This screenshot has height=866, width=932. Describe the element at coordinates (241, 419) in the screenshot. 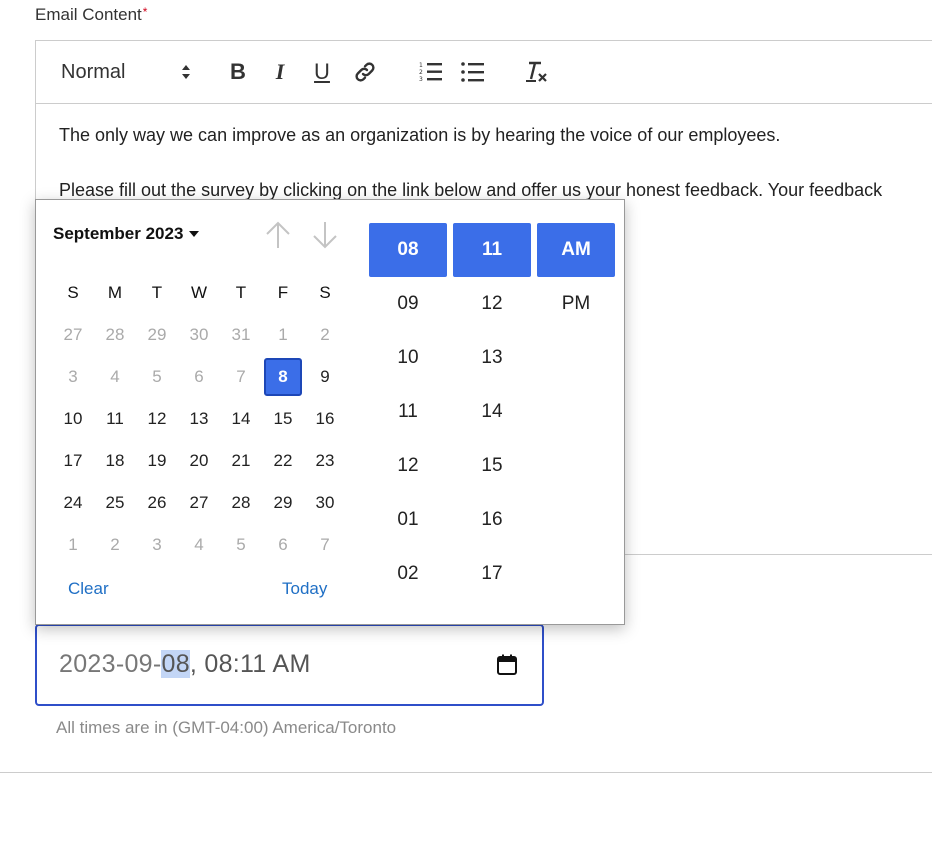

I see `calendar-day: 14` at that location.